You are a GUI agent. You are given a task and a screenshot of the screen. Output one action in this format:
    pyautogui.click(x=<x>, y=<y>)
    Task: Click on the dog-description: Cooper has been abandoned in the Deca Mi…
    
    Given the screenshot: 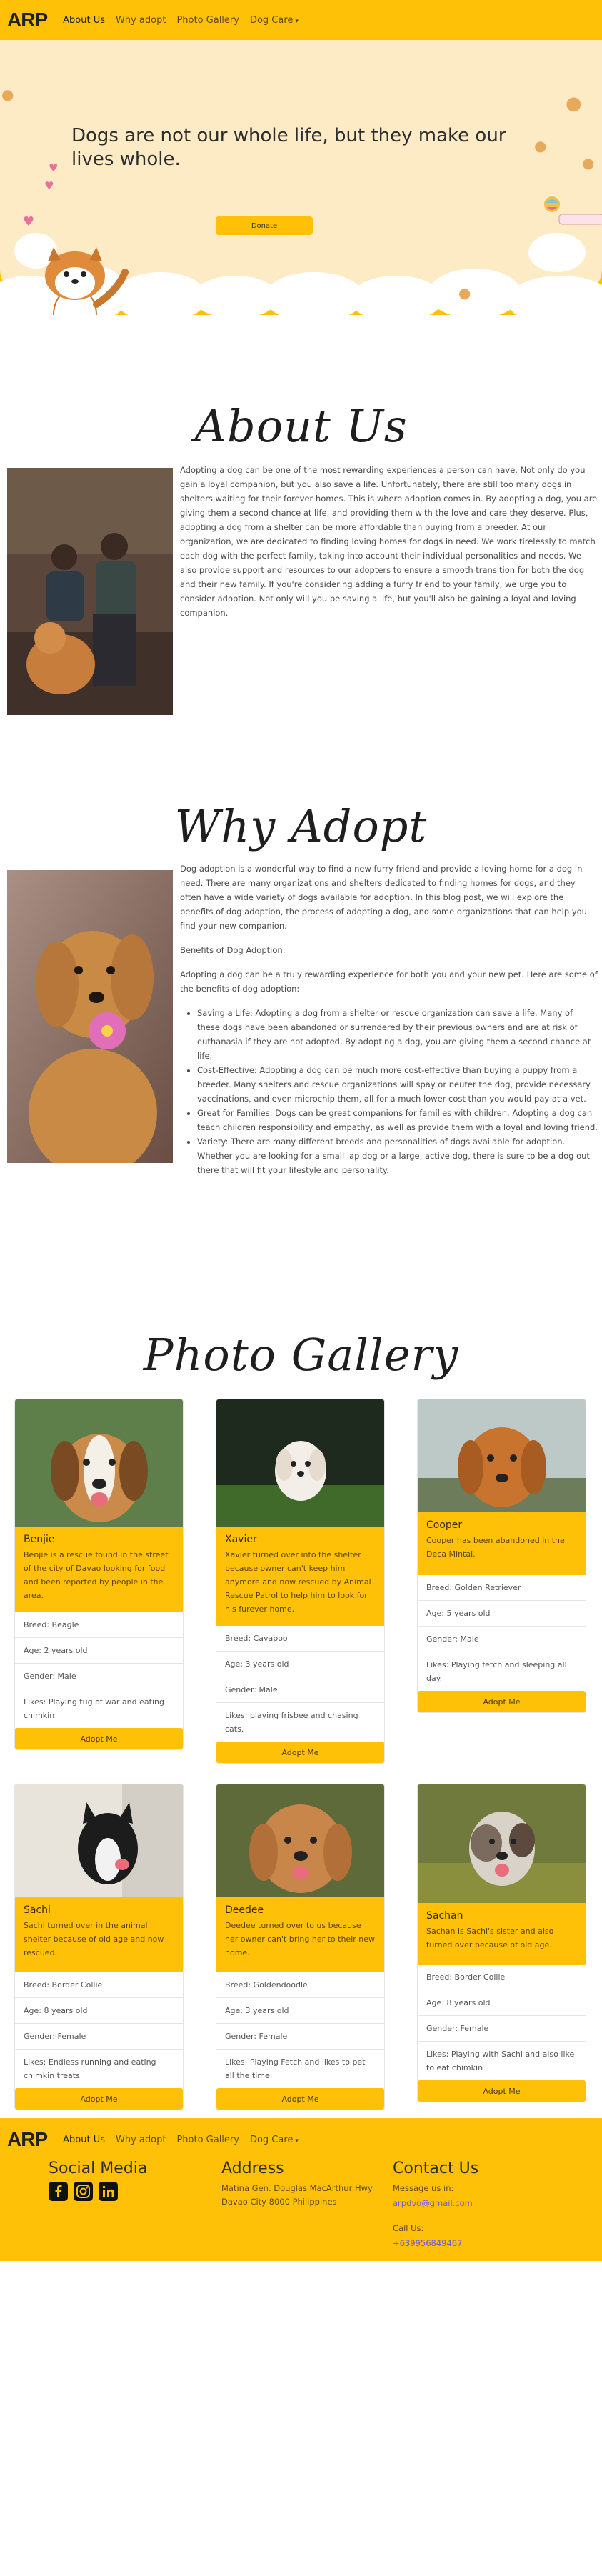 What is the action you would take?
    pyautogui.click(x=495, y=1548)
    